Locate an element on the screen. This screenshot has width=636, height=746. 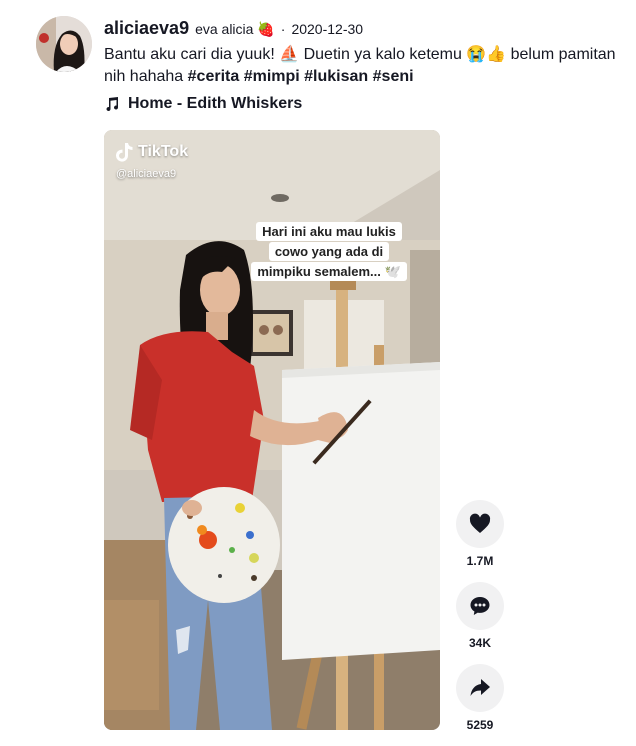
share-action: 5259 is located at coordinates (480, 698).